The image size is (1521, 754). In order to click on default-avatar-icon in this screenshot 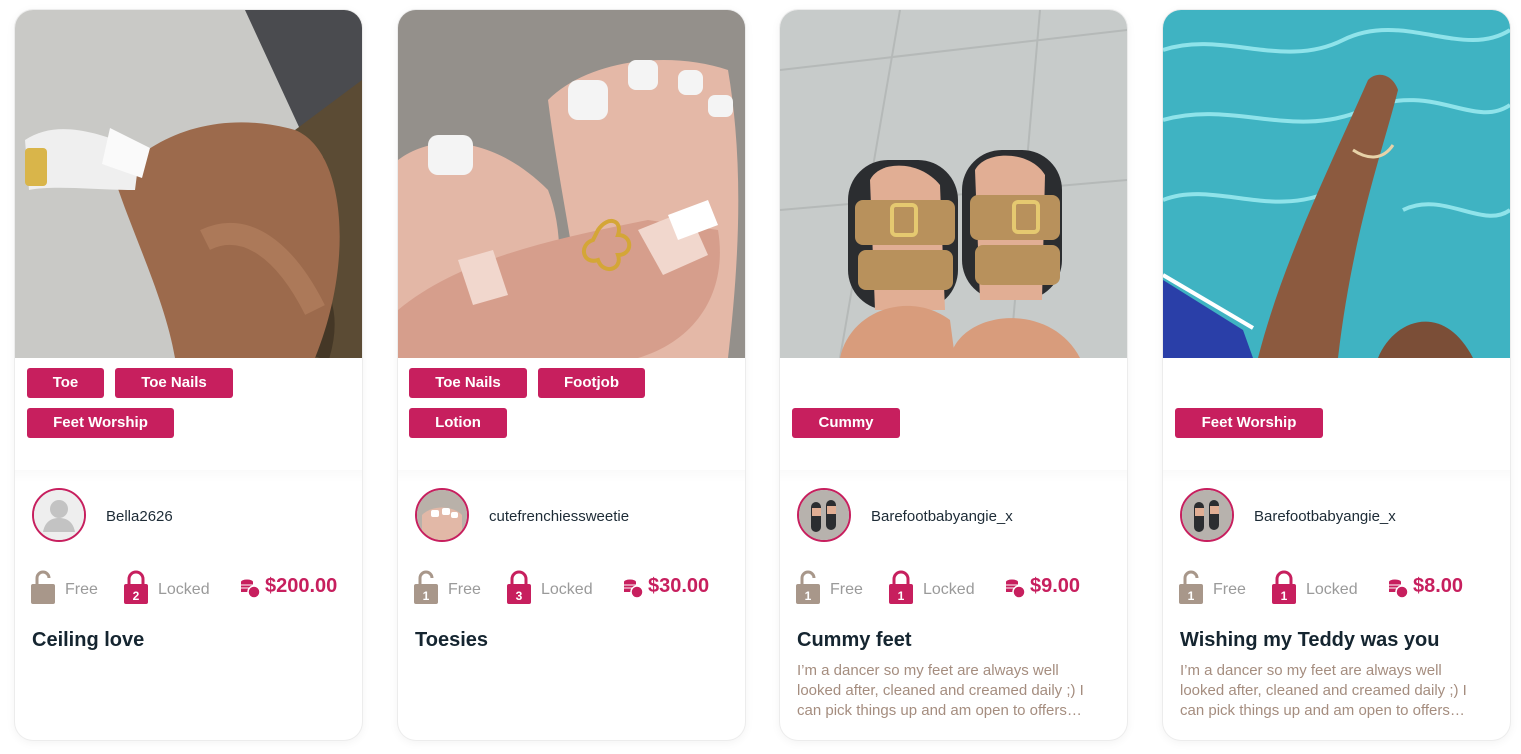, I will do `click(59, 515)`.